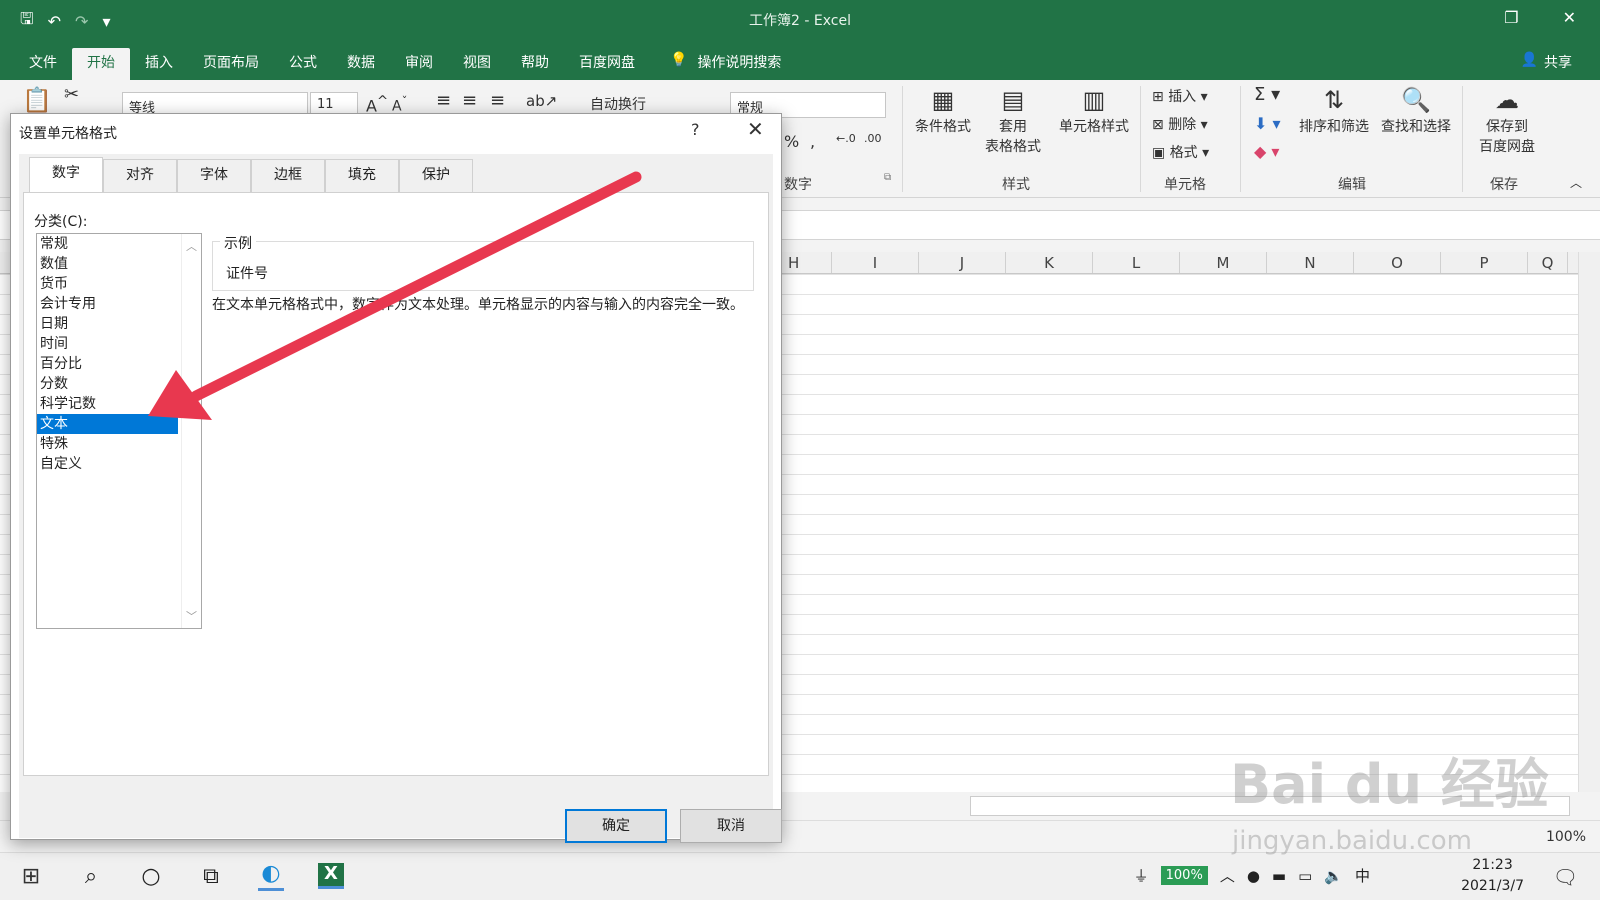  What do you see at coordinates (1576, 182) in the screenshot?
I see `collapse-ribbon-icon: ︿` at bounding box center [1576, 182].